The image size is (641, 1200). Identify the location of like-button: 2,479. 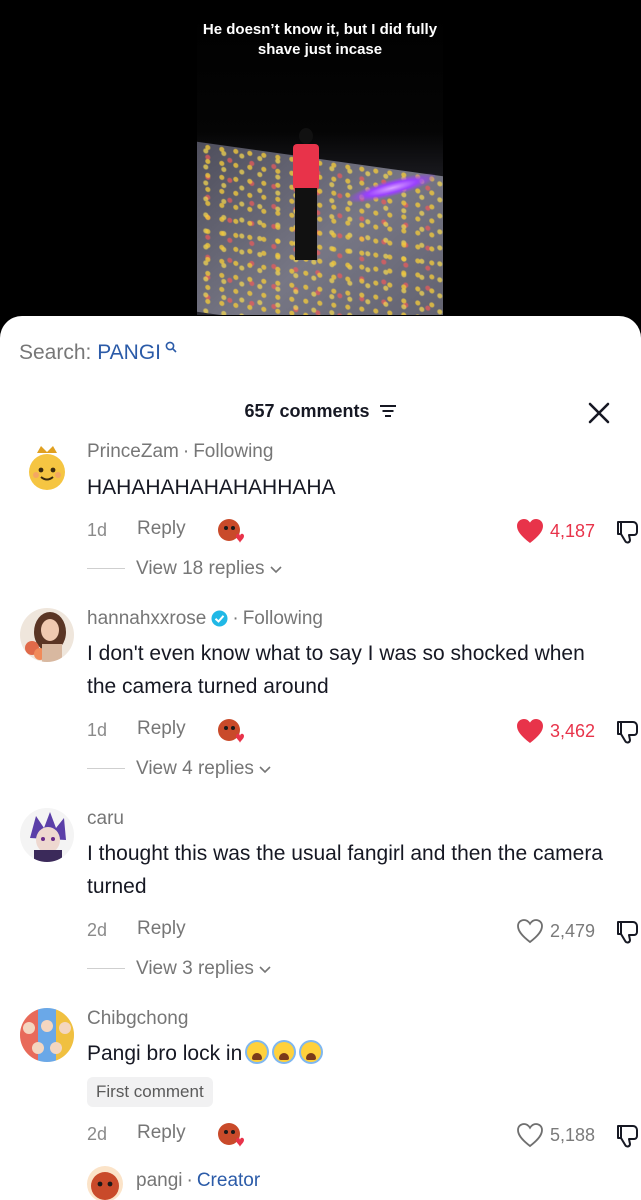
(555, 931).